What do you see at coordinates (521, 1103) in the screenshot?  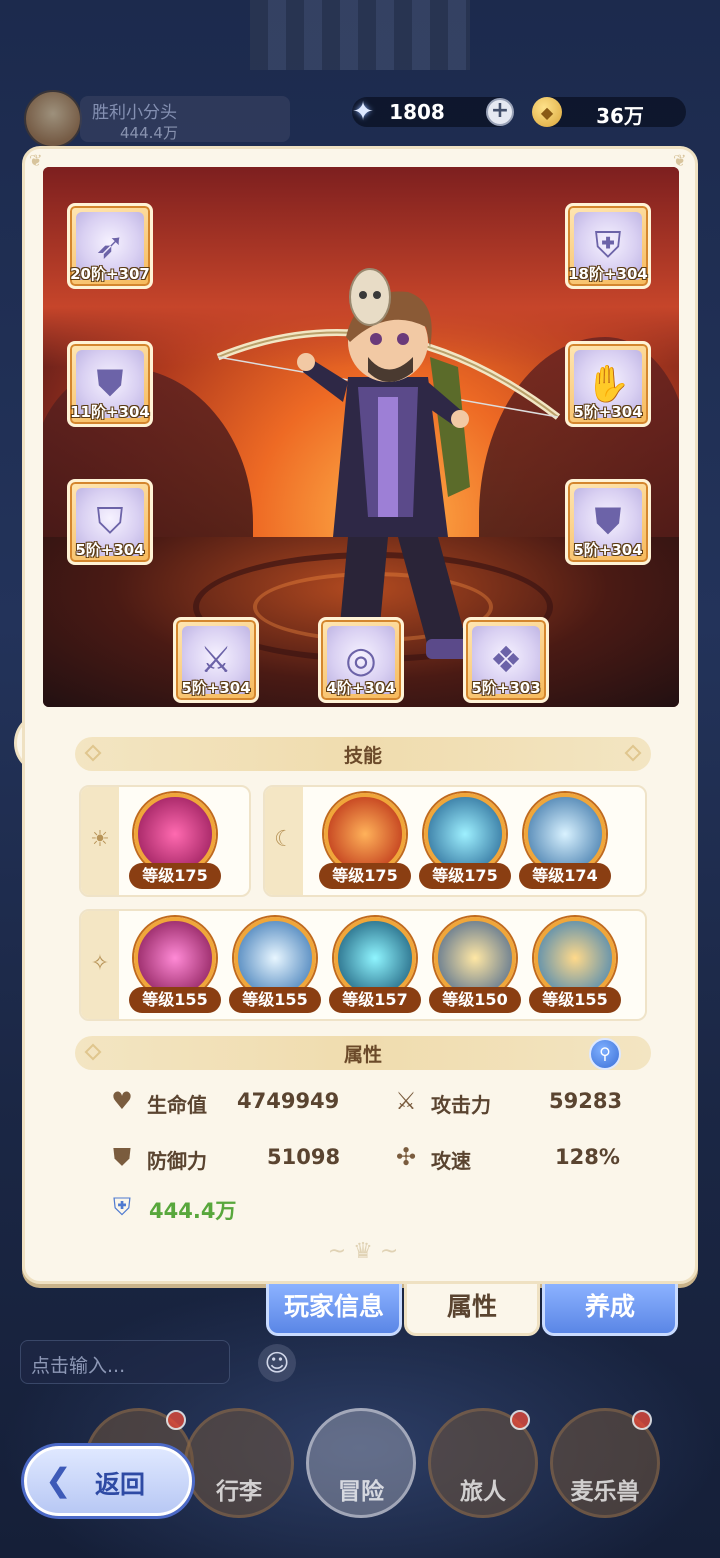 I see `stat-attack: ⚔ 攻击力 59283` at bounding box center [521, 1103].